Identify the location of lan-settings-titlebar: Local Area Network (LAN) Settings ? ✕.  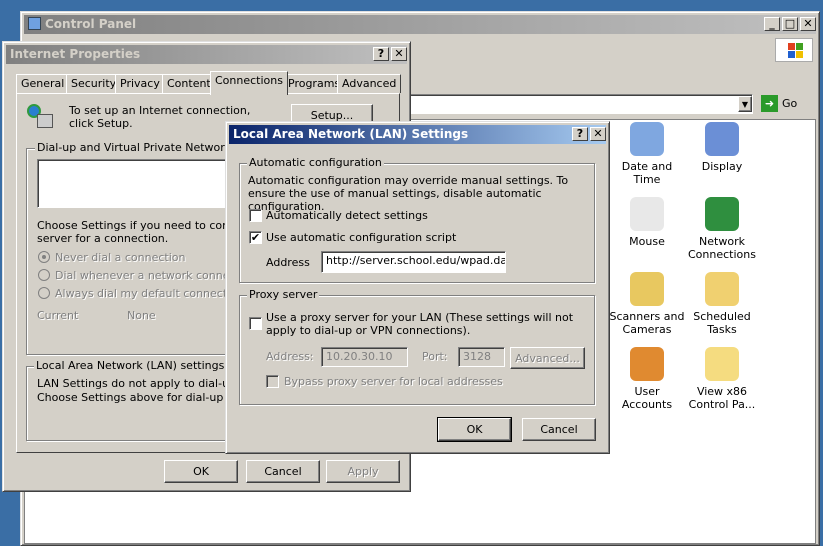
(417, 134).